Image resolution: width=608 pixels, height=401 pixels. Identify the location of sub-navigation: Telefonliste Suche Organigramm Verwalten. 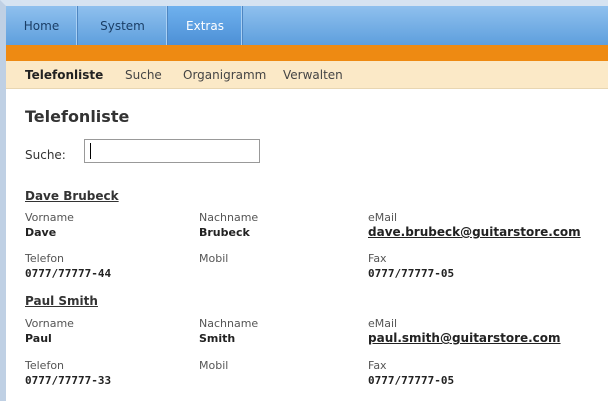
(307, 75).